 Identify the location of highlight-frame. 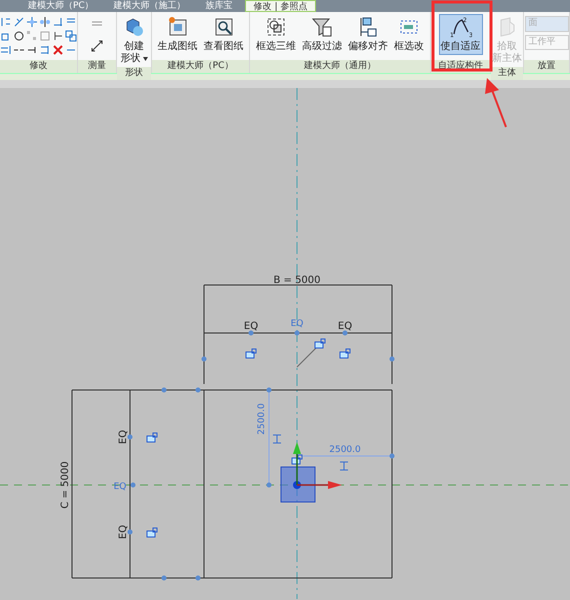
(462, 36).